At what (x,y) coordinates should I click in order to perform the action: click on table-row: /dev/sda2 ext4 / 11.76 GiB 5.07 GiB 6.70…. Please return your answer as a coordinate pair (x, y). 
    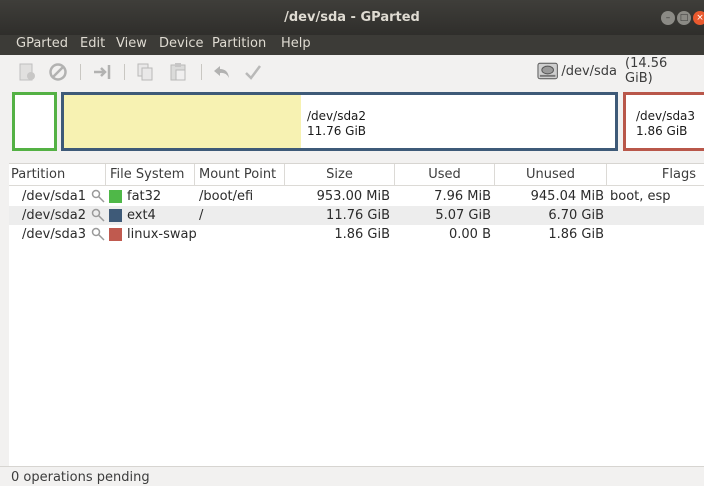
    Looking at the image, I should click on (356, 215).